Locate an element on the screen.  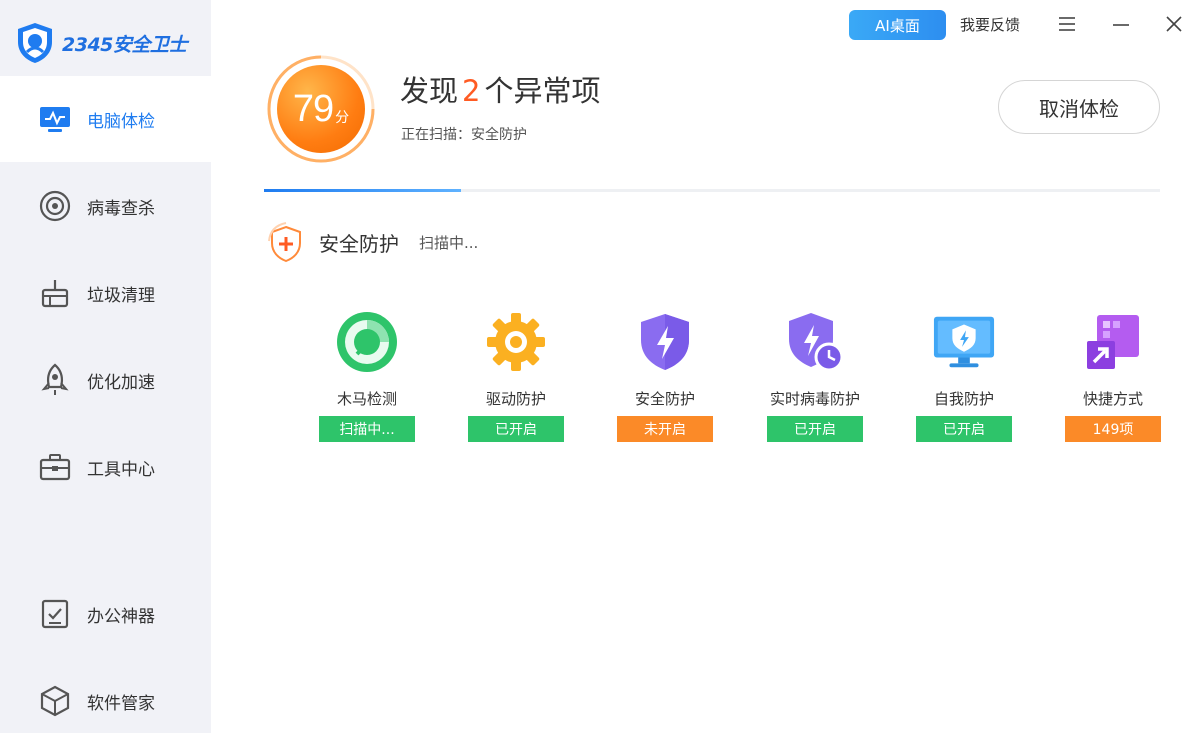
monitor-shield-icon is located at coordinates (964, 342).